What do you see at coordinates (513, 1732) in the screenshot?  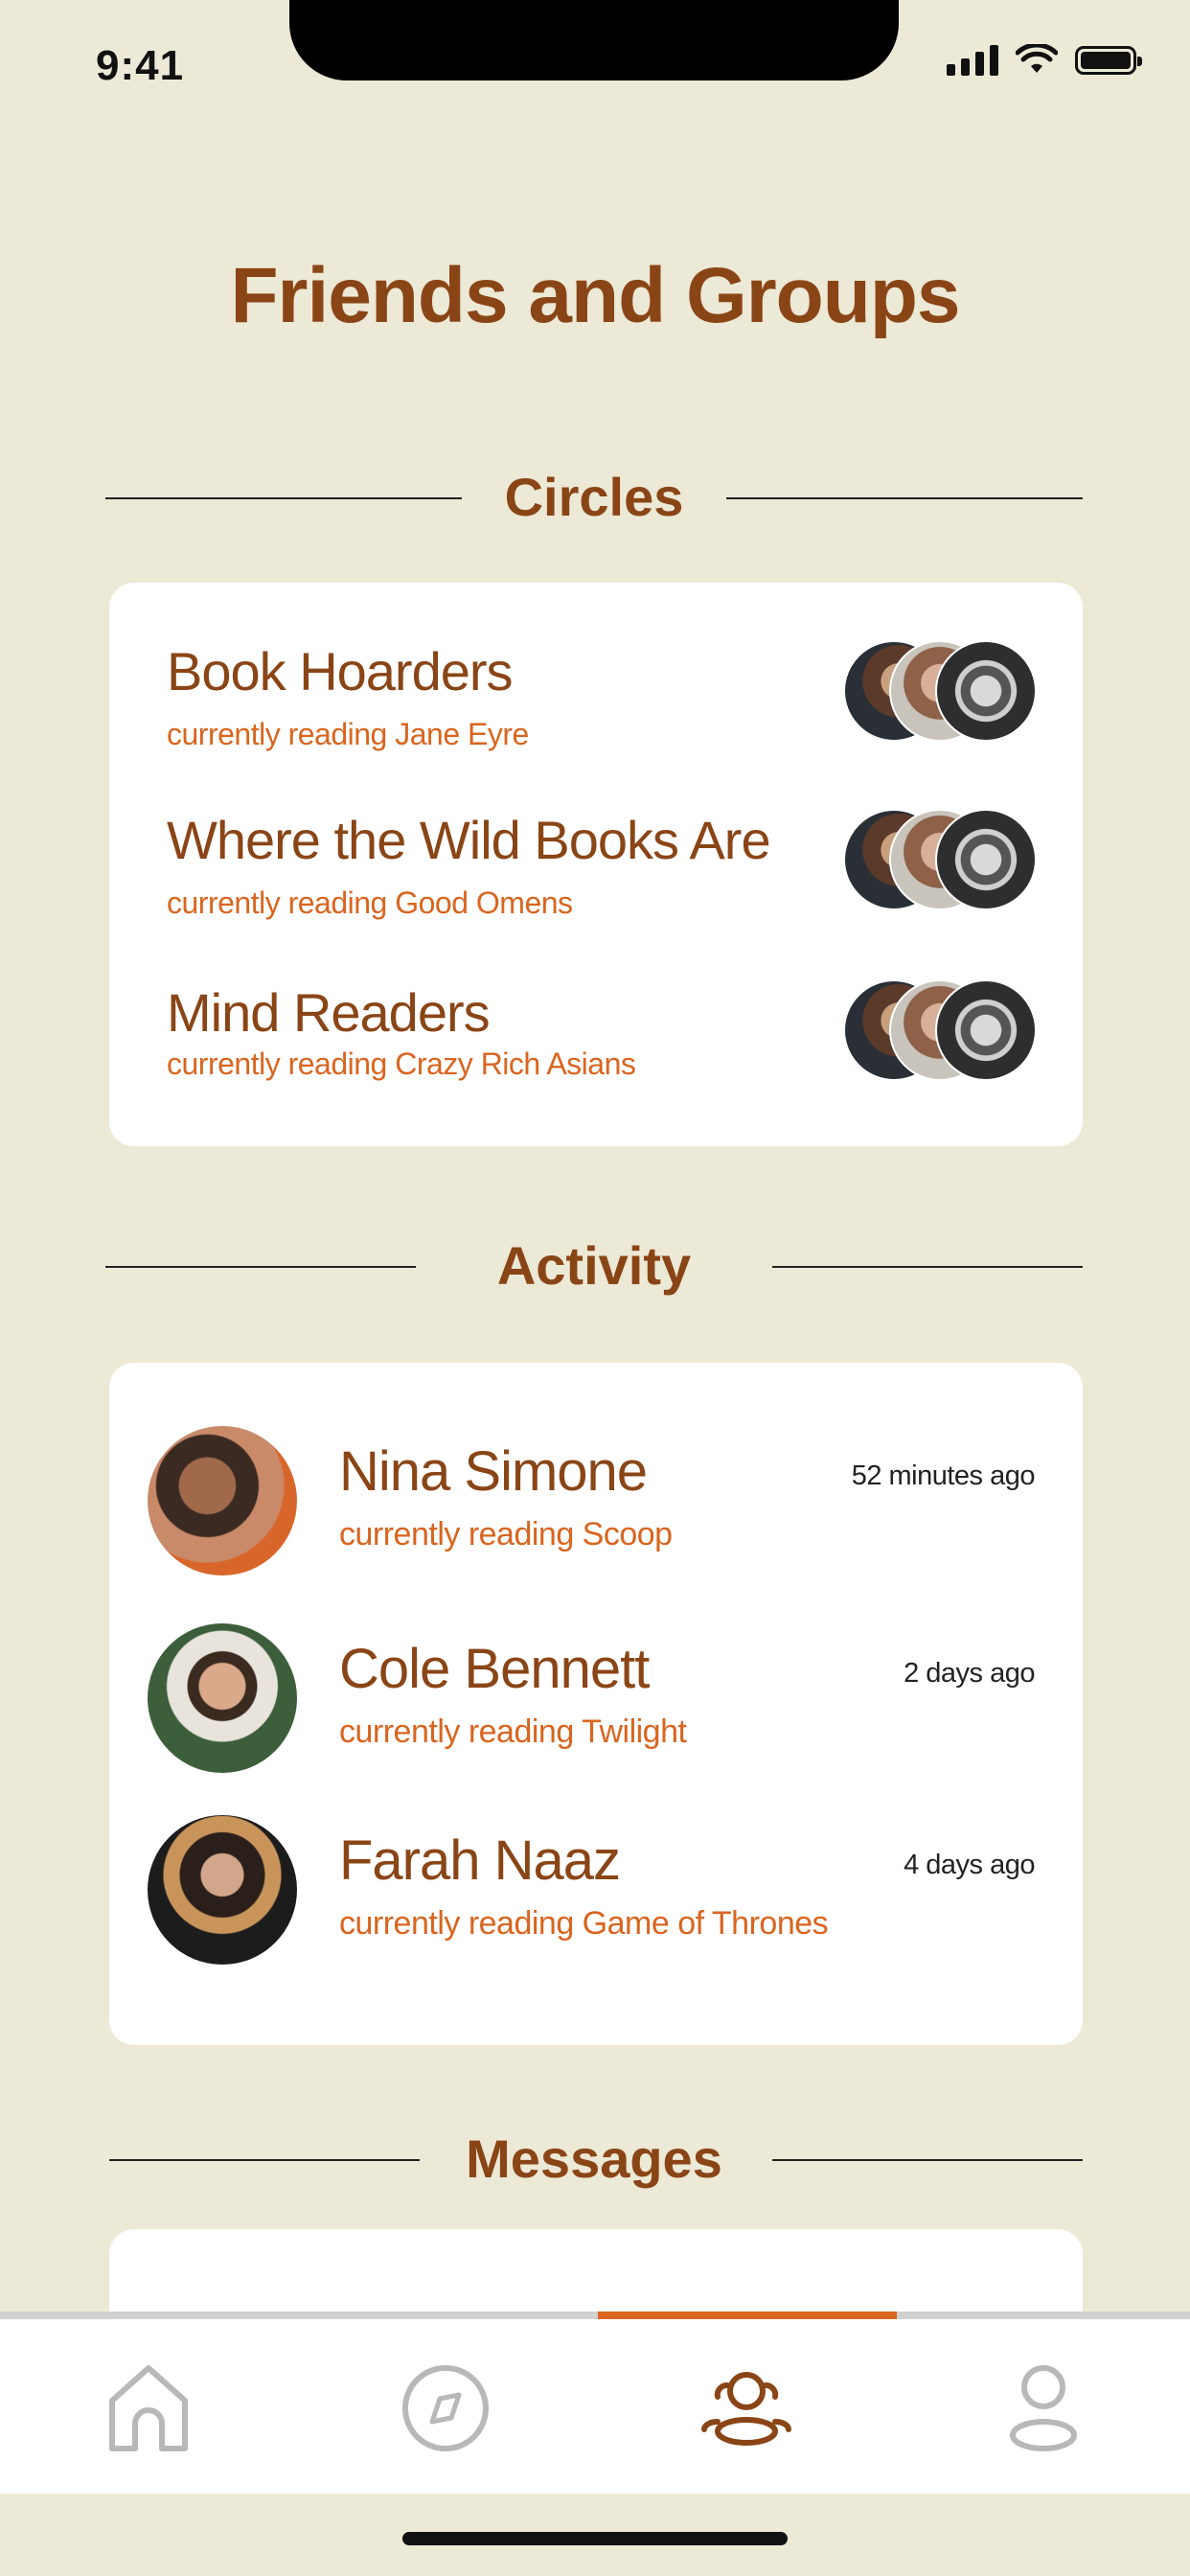 I see `friend-reading: currently reading Twilight` at bounding box center [513, 1732].